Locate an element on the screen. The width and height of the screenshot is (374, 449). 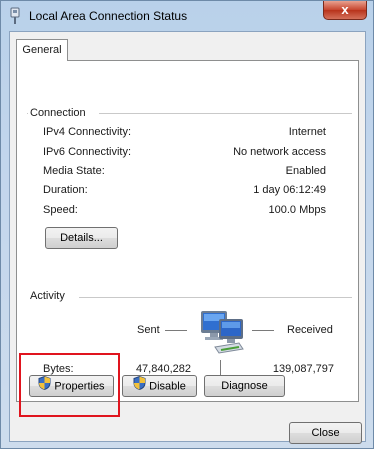
window-close-button: x is located at coordinates (345, 10).